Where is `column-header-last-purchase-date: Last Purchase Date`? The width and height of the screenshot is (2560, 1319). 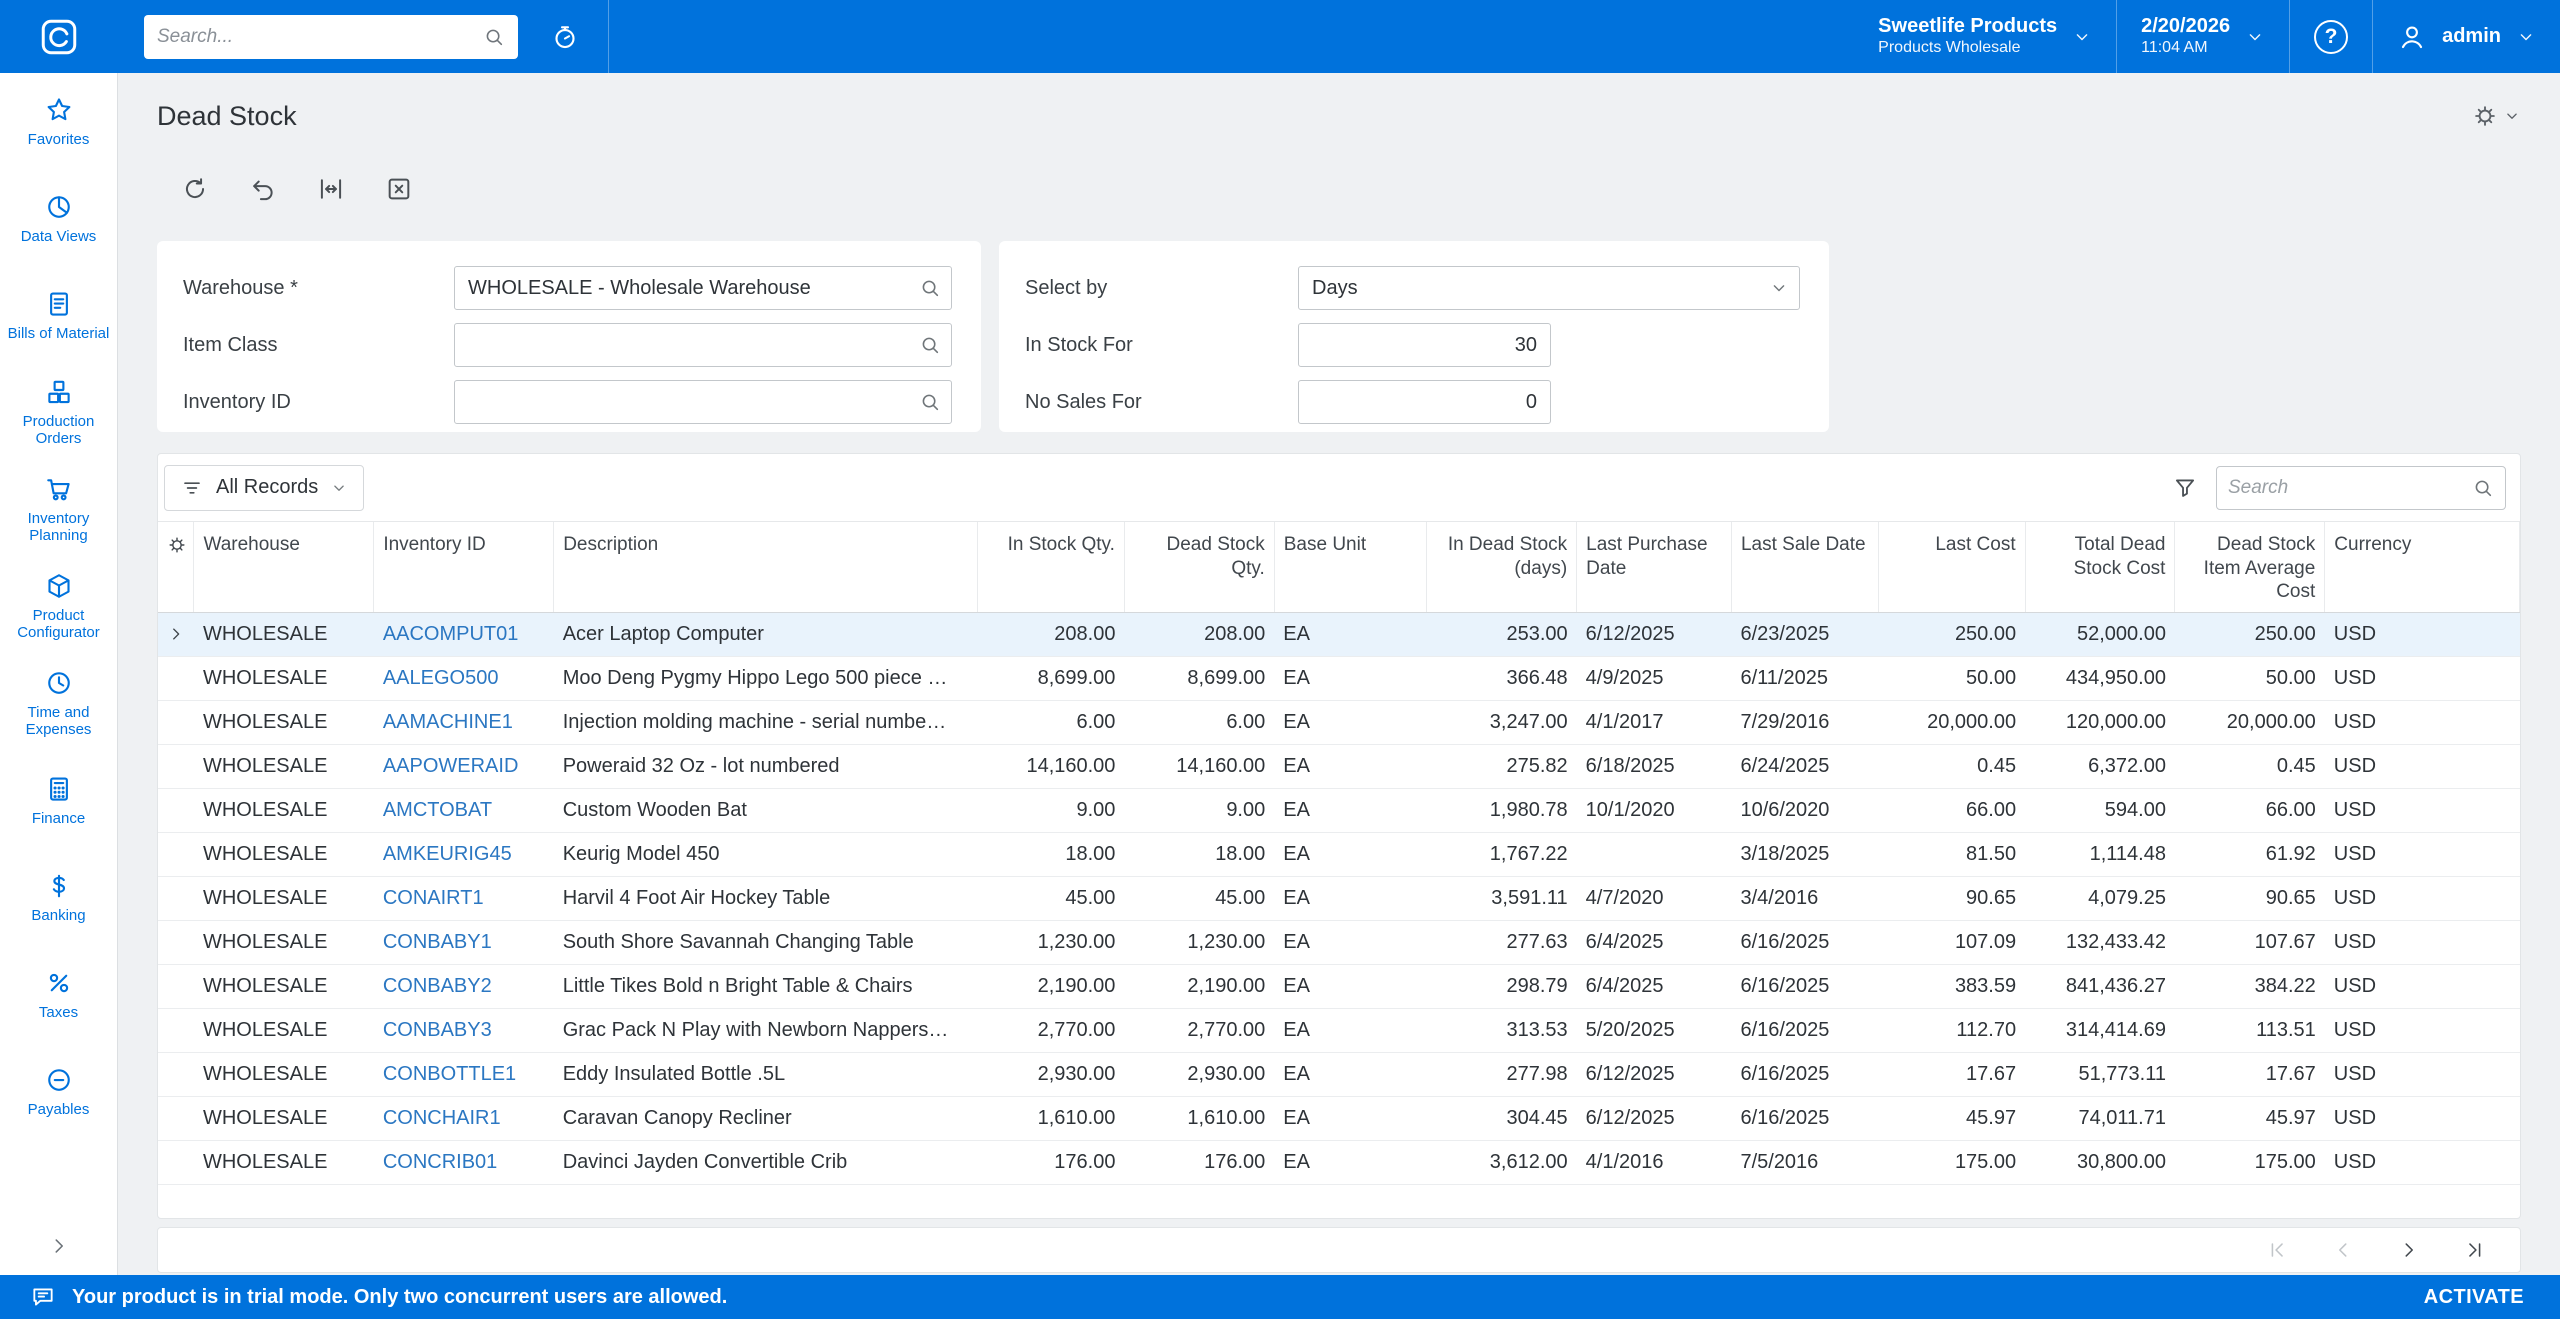 column-header-last-purchase-date: Last Purchase Date is located at coordinates (1654, 567).